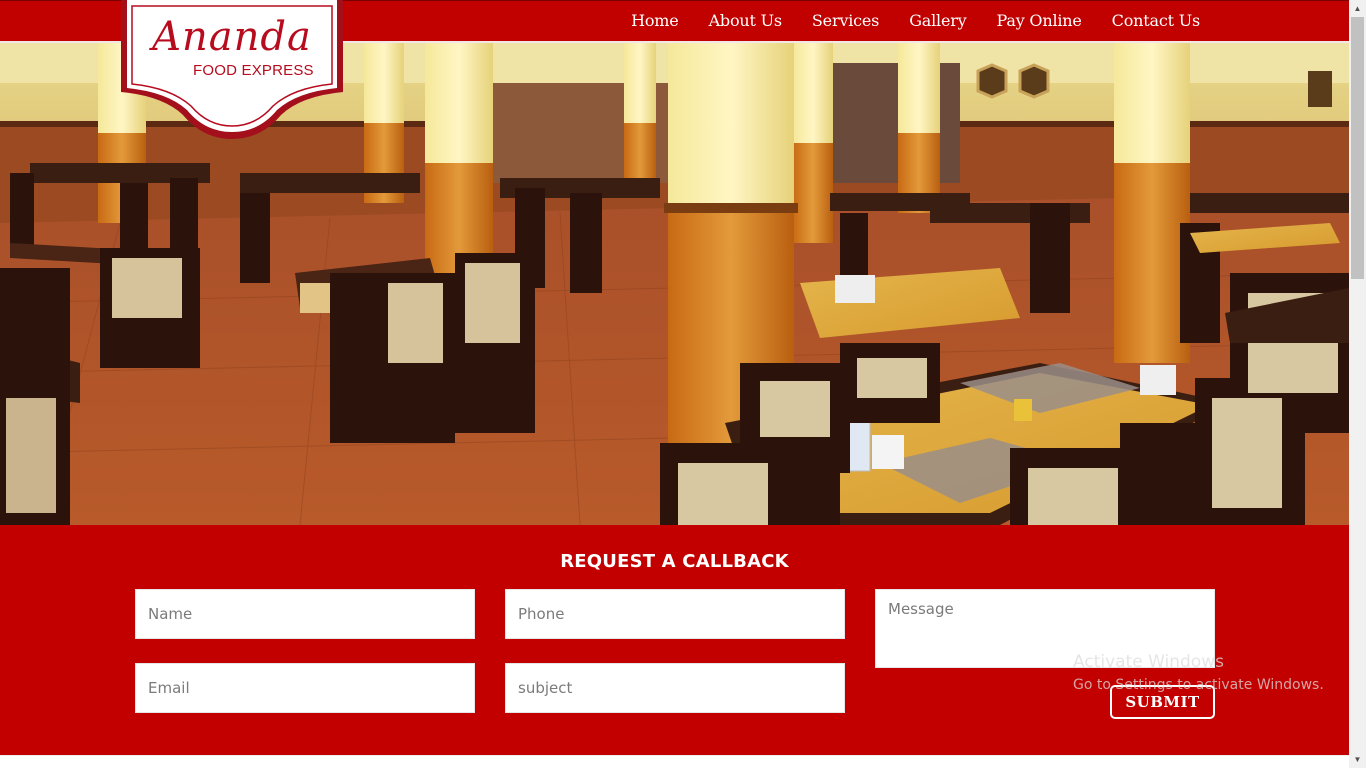 The width and height of the screenshot is (1366, 768). I want to click on nav-services: Services, so click(845, 21).